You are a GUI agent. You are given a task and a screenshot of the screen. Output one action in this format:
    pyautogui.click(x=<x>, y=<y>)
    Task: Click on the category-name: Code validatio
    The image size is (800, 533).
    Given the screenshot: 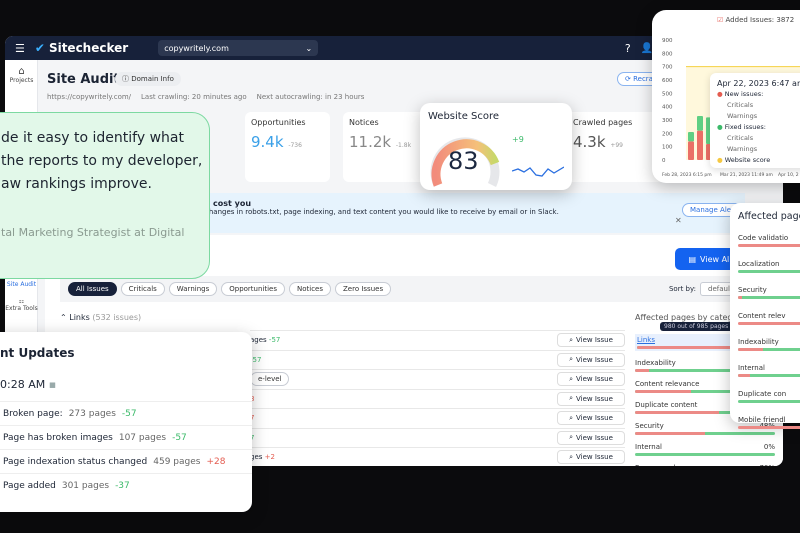 What is the action you would take?
    pyautogui.click(x=763, y=238)
    